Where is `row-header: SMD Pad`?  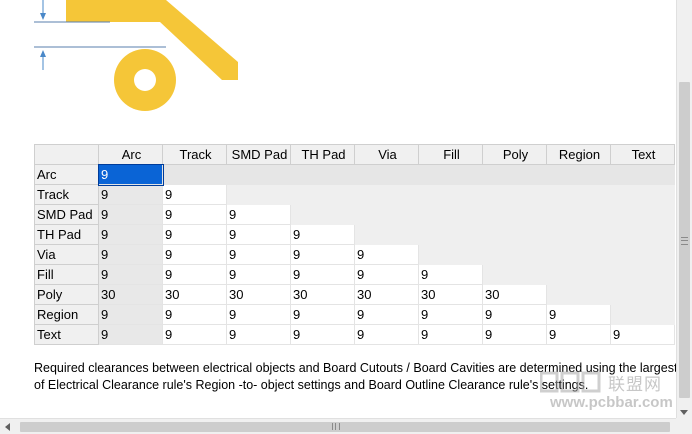
row-header: SMD Pad is located at coordinates (66, 214).